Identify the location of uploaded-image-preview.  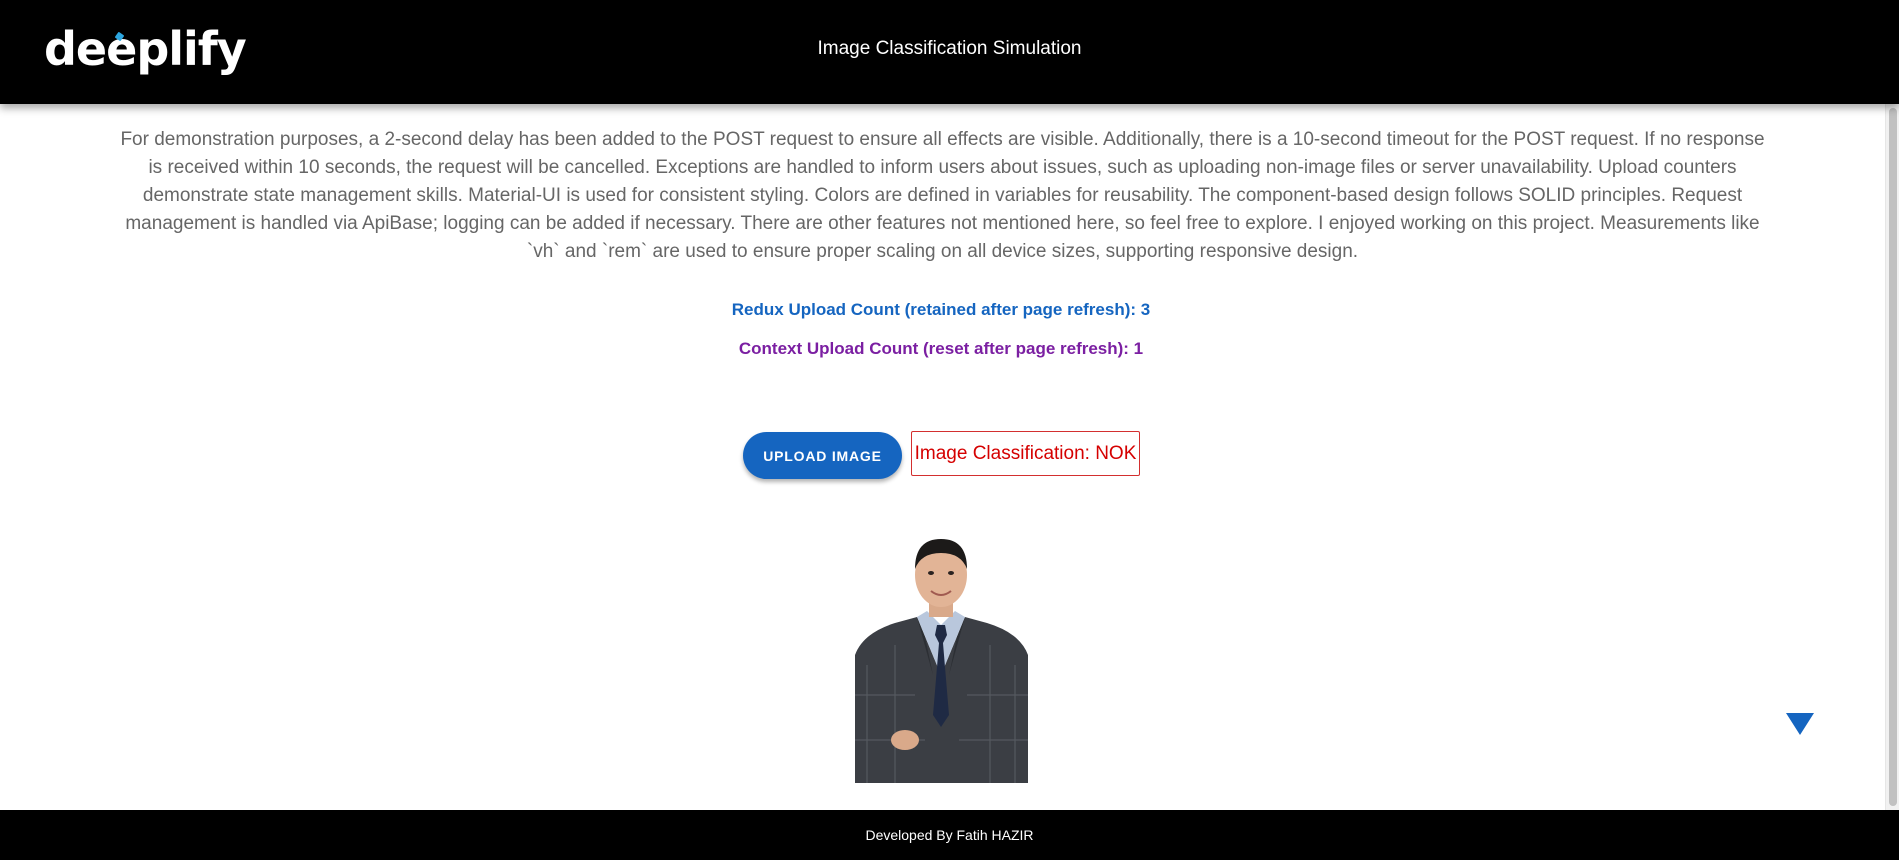
(941, 654).